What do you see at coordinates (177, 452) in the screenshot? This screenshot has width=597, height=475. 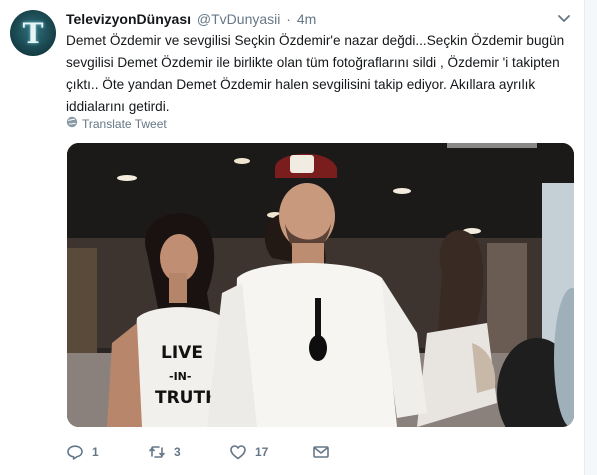 I see `retweet-count: 3` at bounding box center [177, 452].